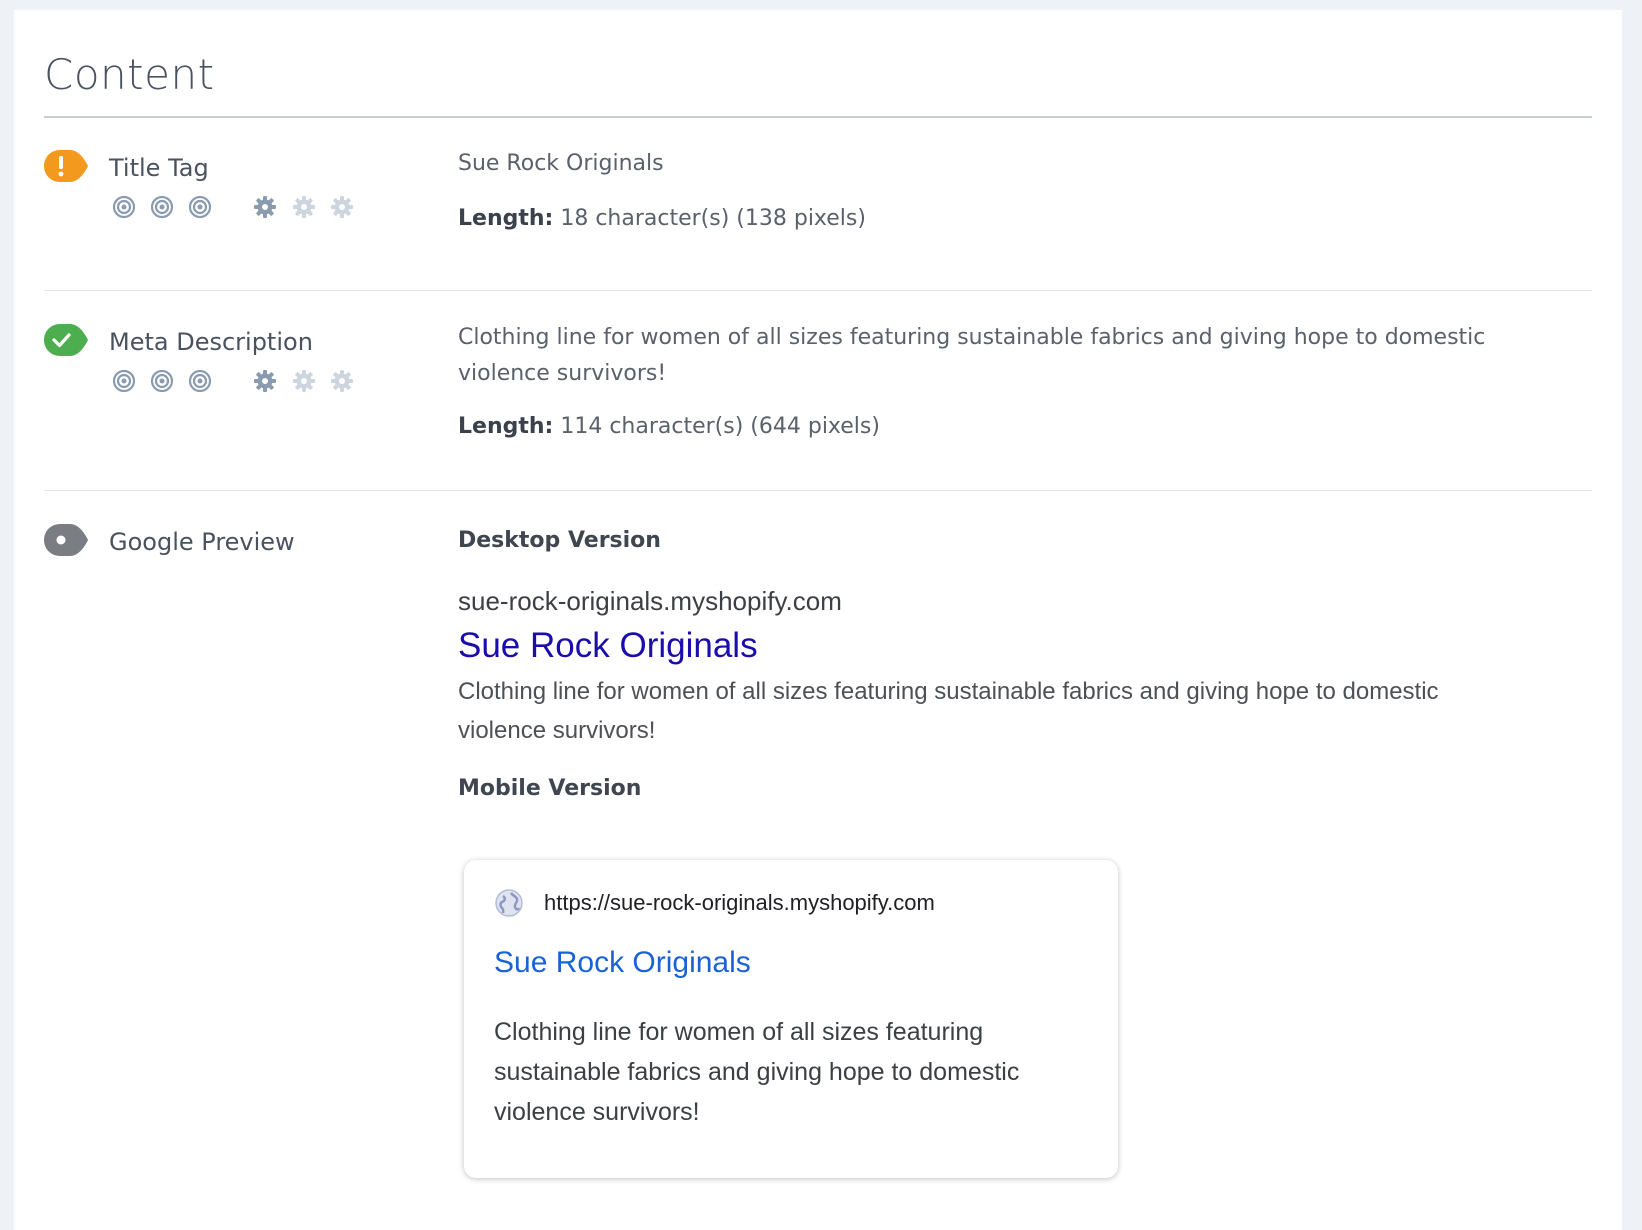 This screenshot has width=1642, height=1230. Describe the element at coordinates (159, 168) in the screenshot. I see `title-tag-label: Title Tag` at that location.